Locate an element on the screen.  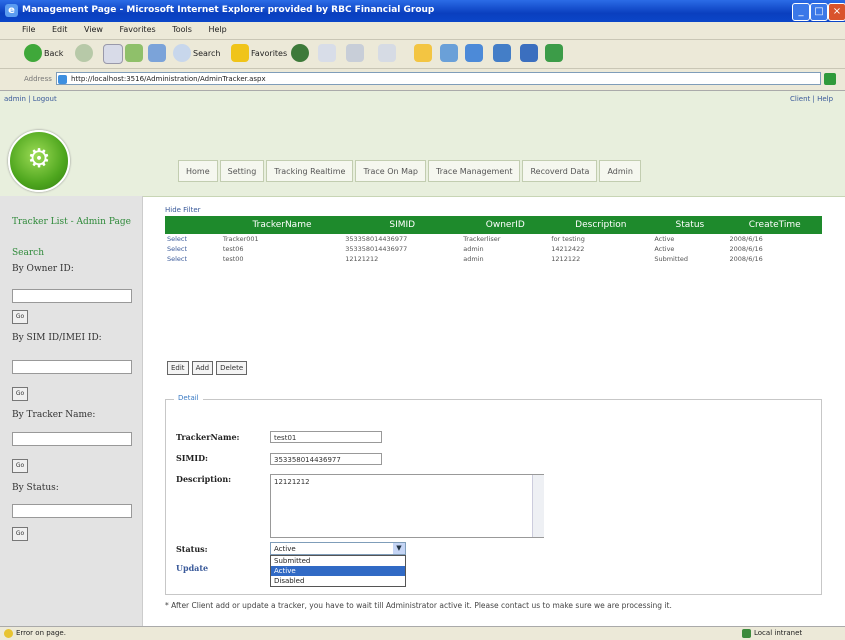
minimize-button: _ is located at coordinates (801, 12).